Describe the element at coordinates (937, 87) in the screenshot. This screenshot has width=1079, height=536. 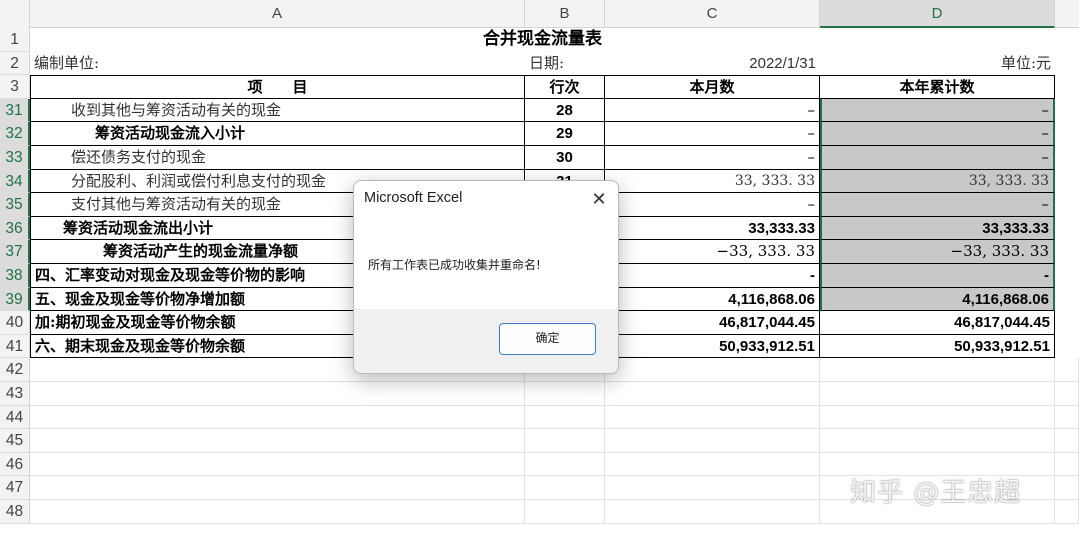
I see `ytd-header: 本年累计数` at that location.